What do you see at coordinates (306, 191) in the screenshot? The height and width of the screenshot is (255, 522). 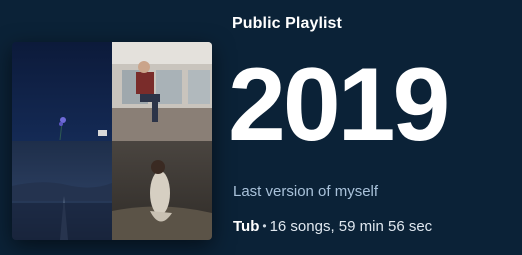 I see `playlist-description: Last version of myself` at bounding box center [306, 191].